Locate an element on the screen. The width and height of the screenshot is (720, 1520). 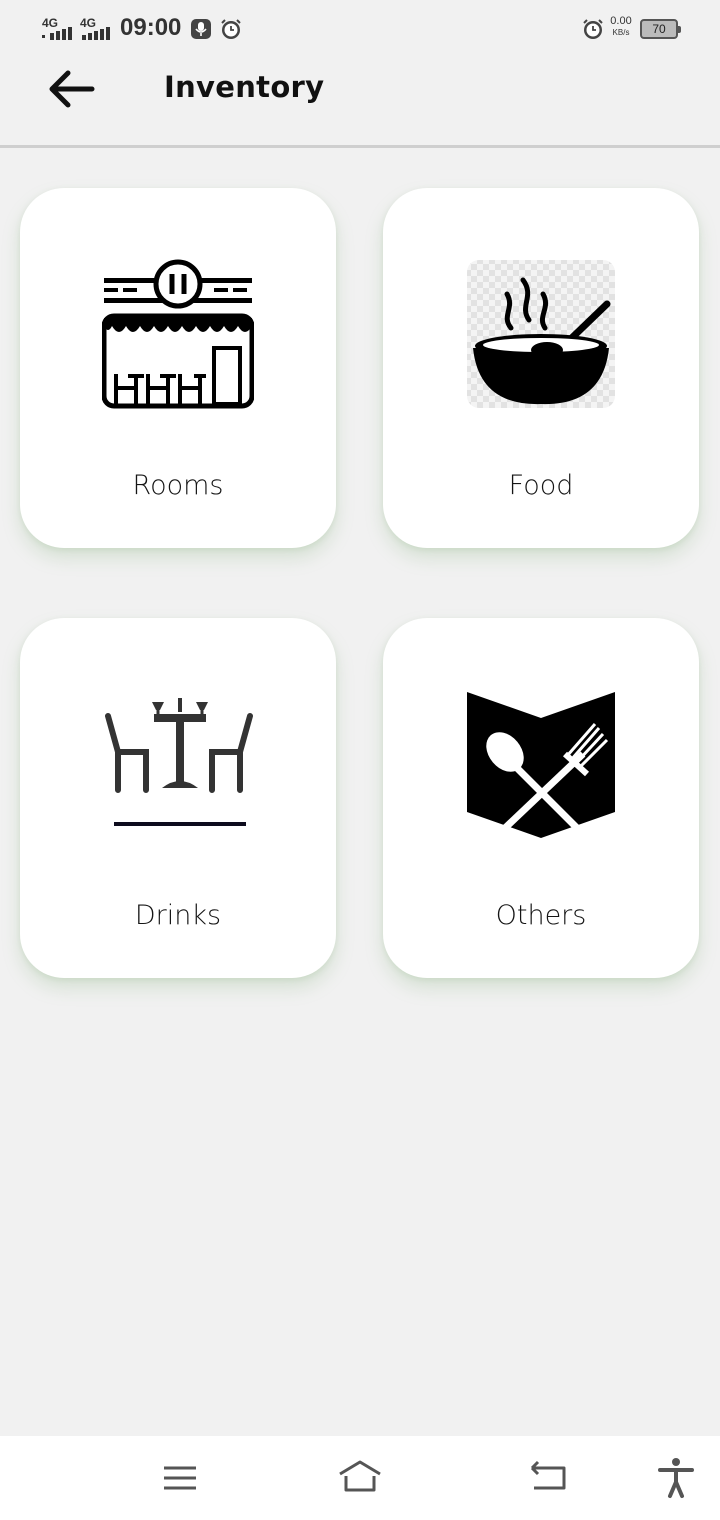
microphone-icon is located at coordinates (201, 29).